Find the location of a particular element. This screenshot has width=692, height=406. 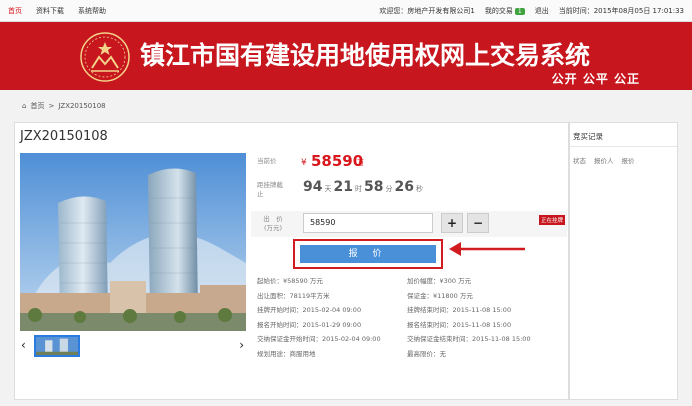

pointer-arrow-icon is located at coordinates (487, 249).